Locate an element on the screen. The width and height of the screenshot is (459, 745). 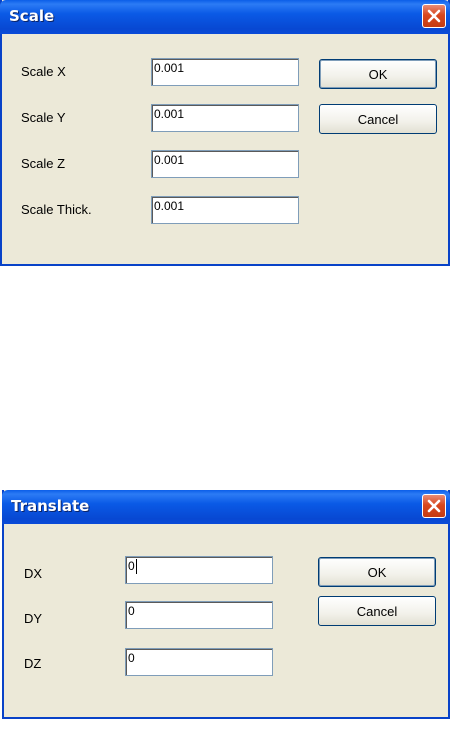
scale-x-label: Scale X is located at coordinates (43, 71).